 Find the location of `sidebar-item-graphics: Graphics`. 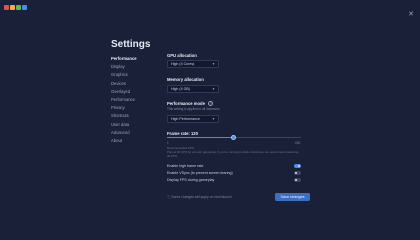

sidebar-item-graphics: Graphics is located at coordinates (134, 75).